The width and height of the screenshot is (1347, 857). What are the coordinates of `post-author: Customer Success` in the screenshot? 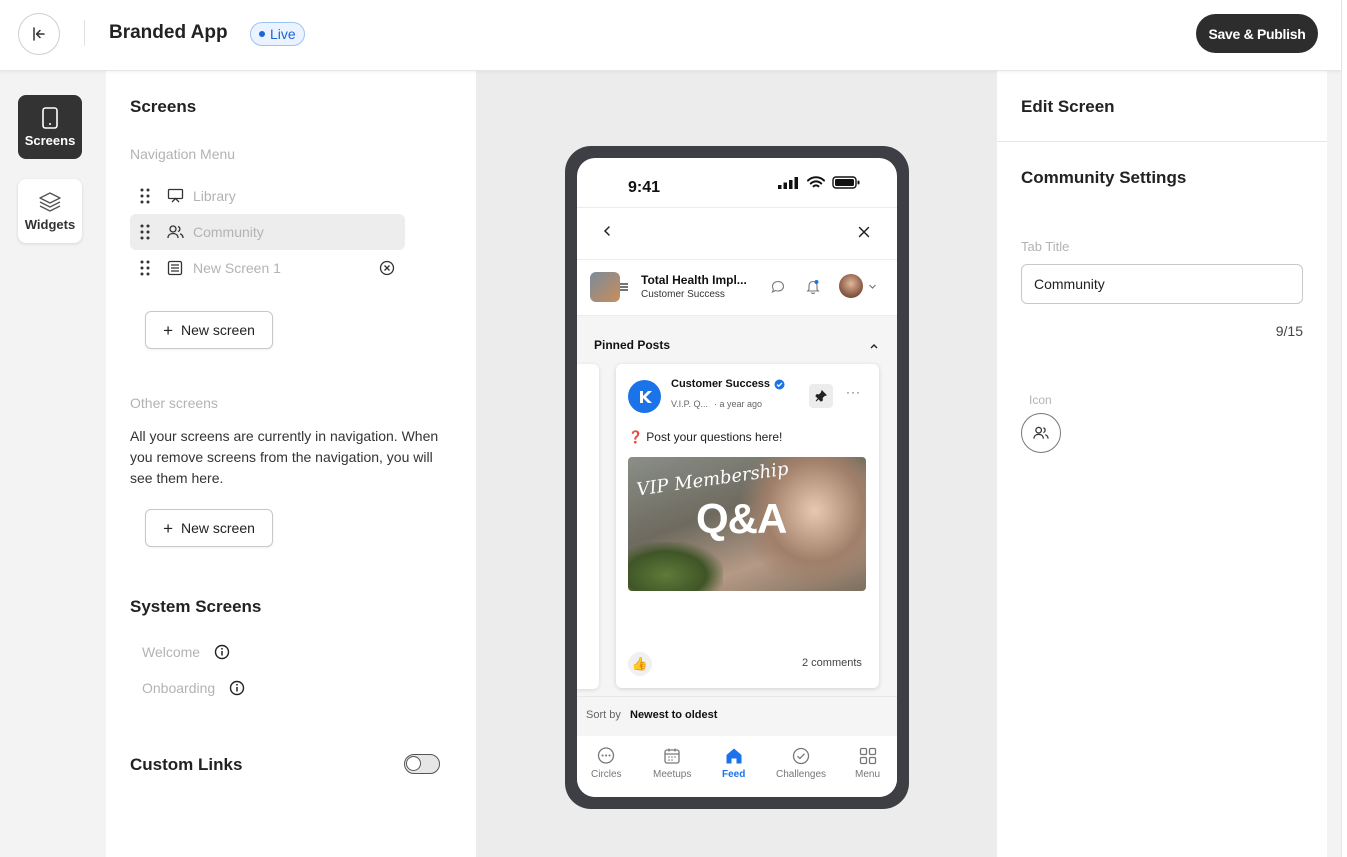 It's located at (728, 384).